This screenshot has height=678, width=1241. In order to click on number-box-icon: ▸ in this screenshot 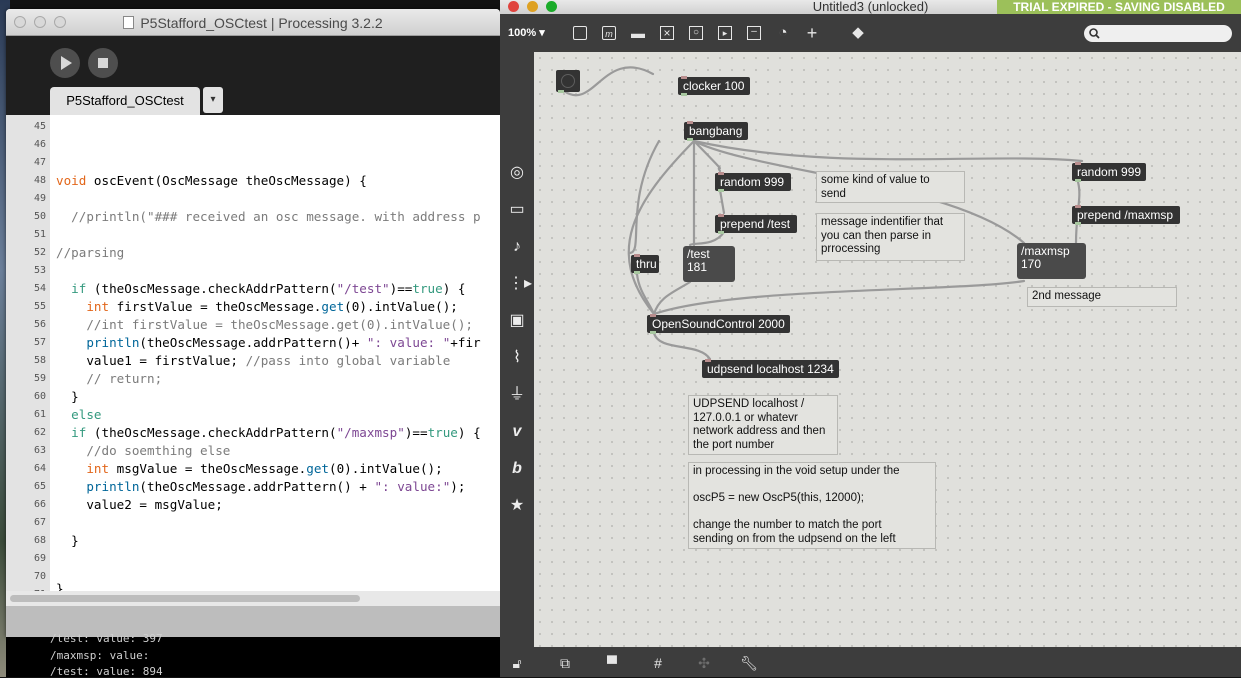, I will do `click(725, 33)`.